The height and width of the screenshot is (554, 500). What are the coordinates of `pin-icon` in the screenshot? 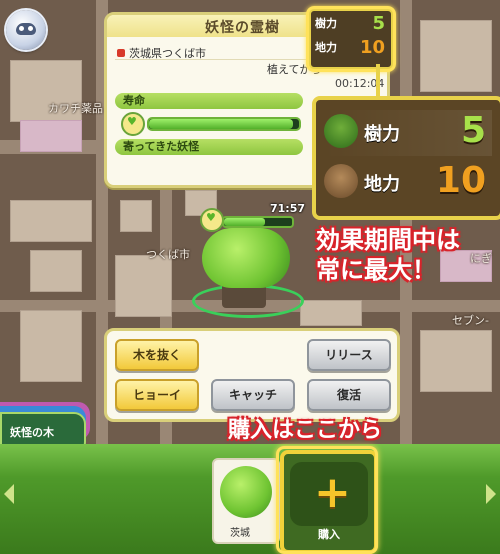 It's located at (121, 53).